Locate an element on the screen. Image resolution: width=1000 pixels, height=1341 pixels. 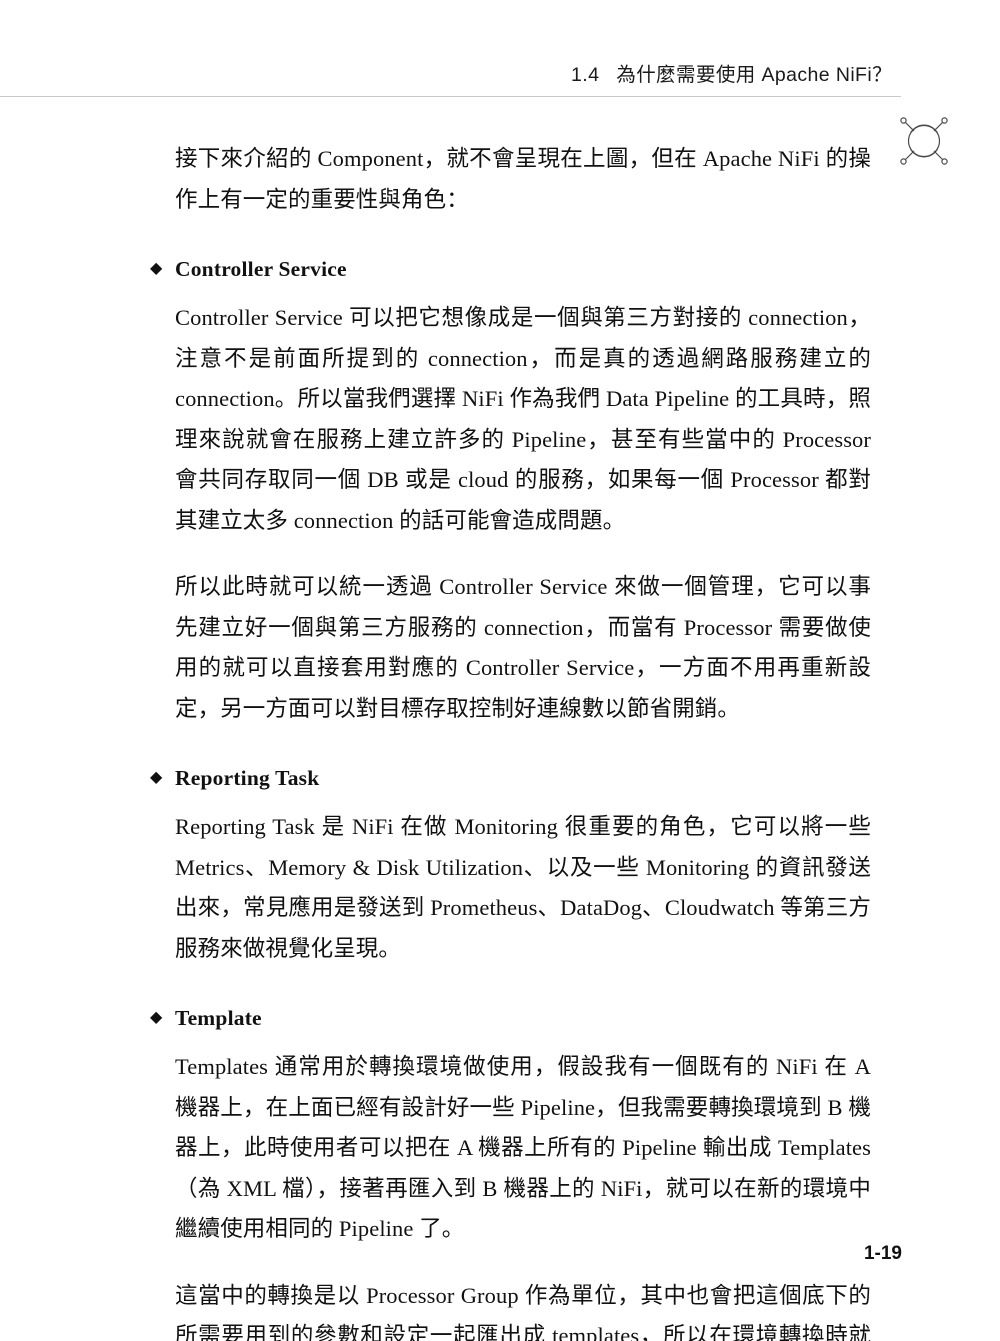
section-heading-label: Template is located at coordinates (218, 1018).